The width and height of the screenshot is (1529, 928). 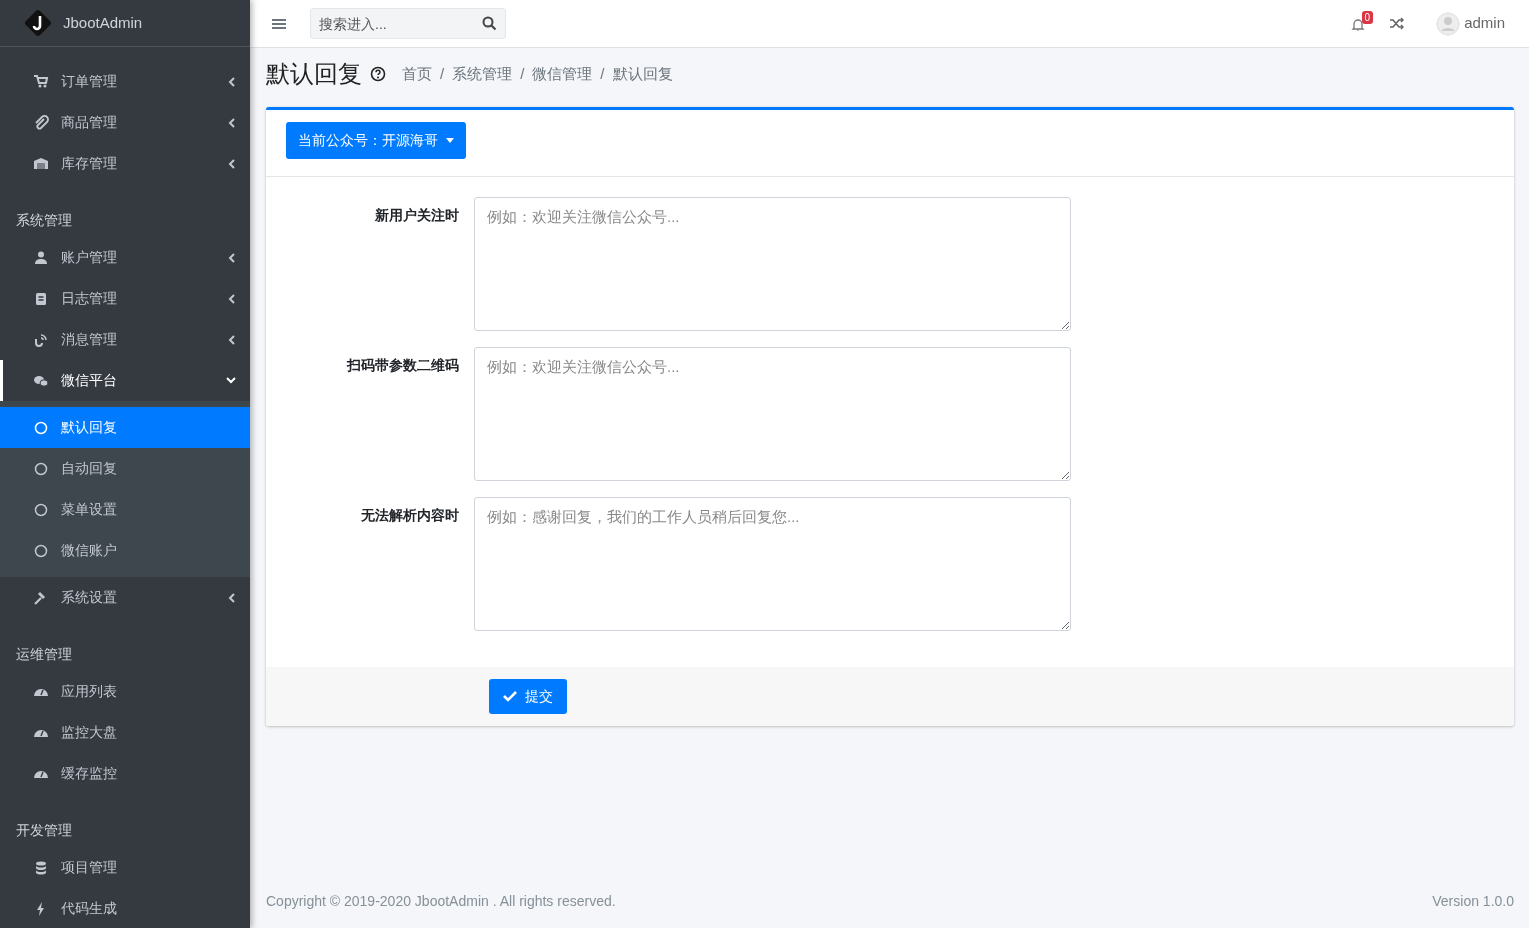 What do you see at coordinates (125, 257) in the screenshot?
I see `sidebar-item: 账户管理` at bounding box center [125, 257].